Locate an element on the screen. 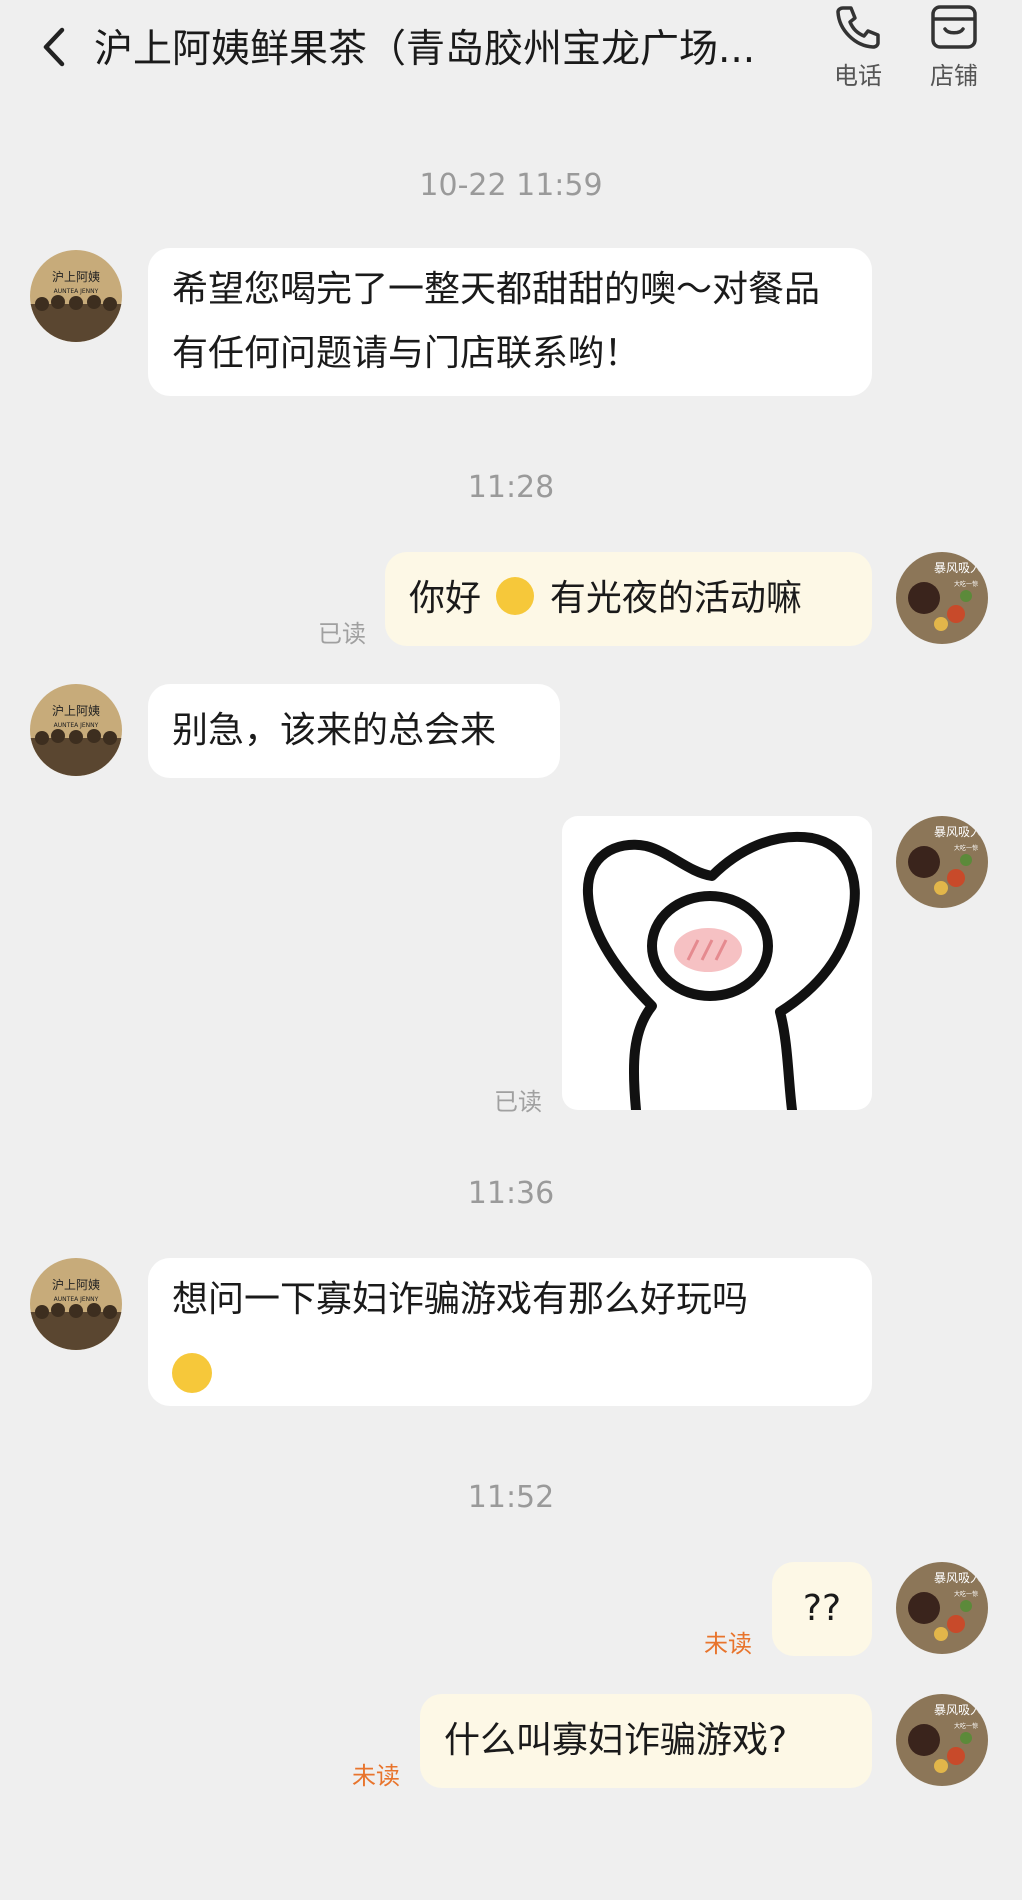  message-text: 希望您喝完了一整天都甜甜的噢～对餐品有任何问题请与门店联系哟！ is located at coordinates (496, 321).